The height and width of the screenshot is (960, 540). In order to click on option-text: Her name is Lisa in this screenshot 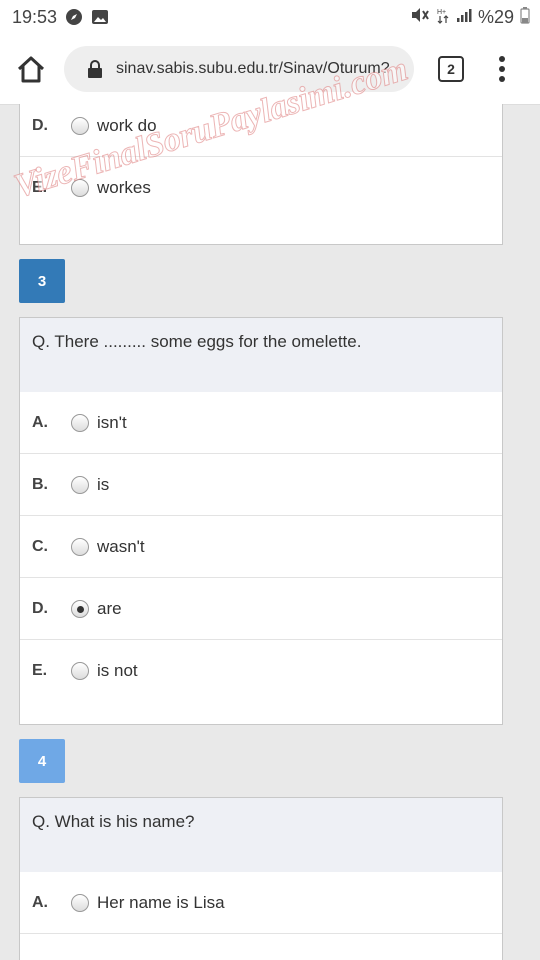, I will do `click(161, 902)`.